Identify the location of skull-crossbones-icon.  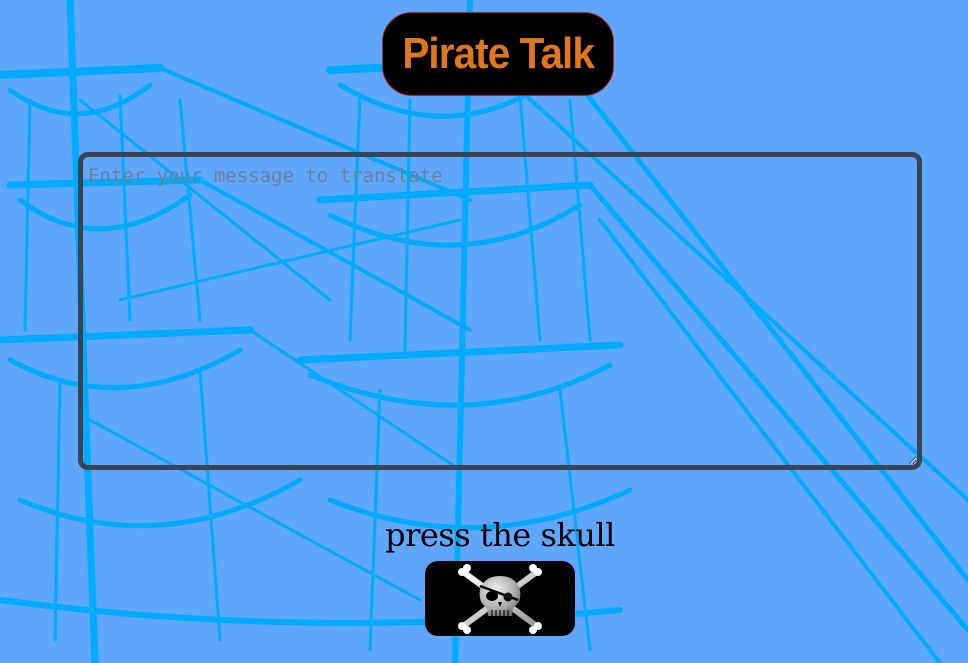
(500, 598).